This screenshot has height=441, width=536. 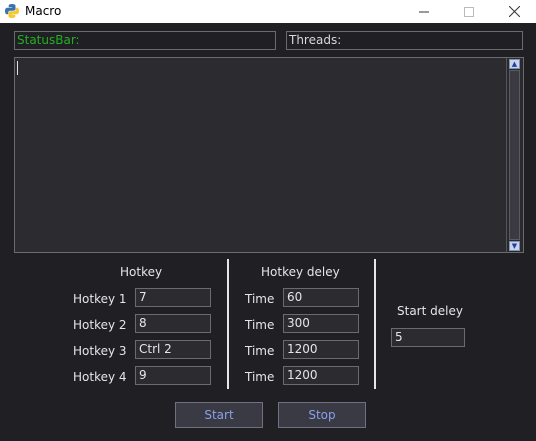 What do you see at coordinates (12, 11) in the screenshot?
I see `python-icon` at bounding box center [12, 11].